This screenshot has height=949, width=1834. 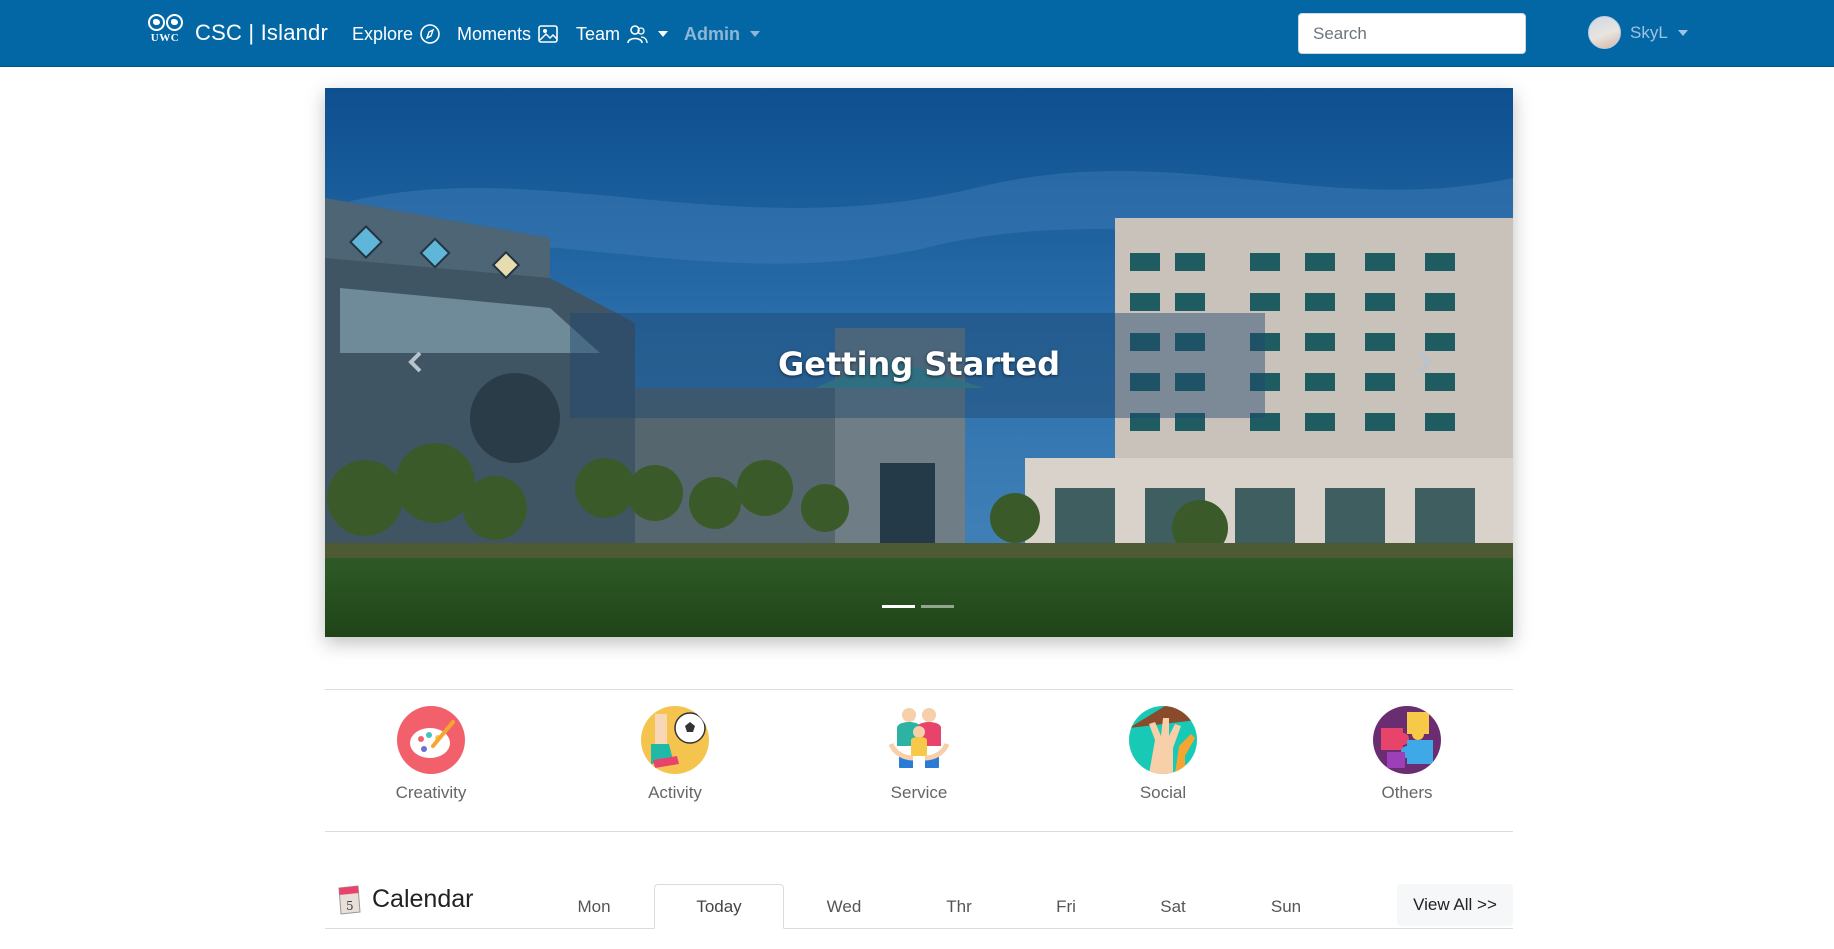 What do you see at coordinates (637, 34) in the screenshot?
I see `team-icon` at bounding box center [637, 34].